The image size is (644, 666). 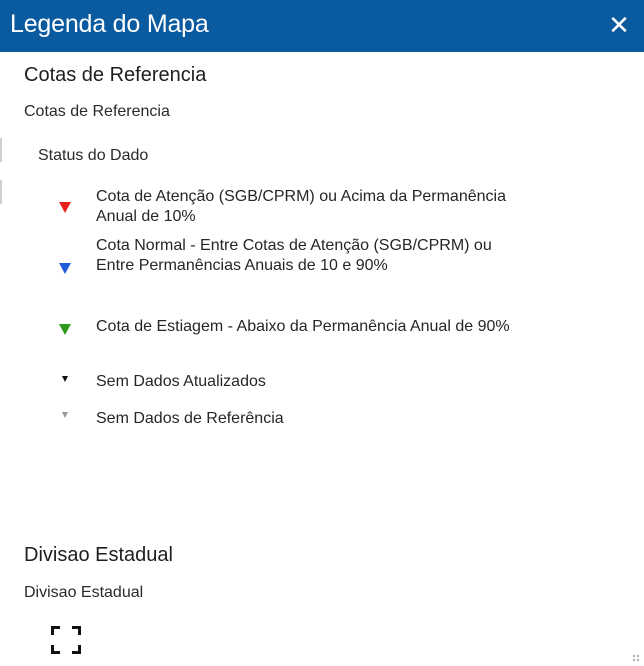 I want to click on dashed-outline-polygon-icon, so click(x=66, y=640).